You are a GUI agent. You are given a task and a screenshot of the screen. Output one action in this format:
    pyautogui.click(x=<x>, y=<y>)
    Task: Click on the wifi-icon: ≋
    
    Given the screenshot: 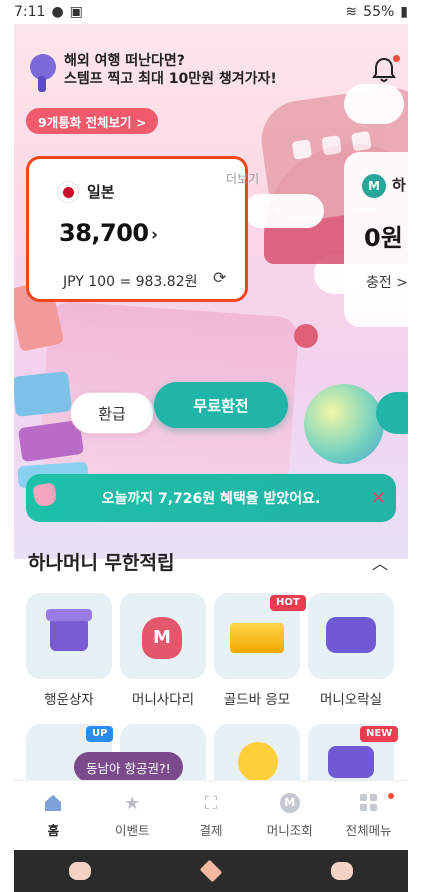 What is the action you would take?
    pyautogui.click(x=351, y=12)
    